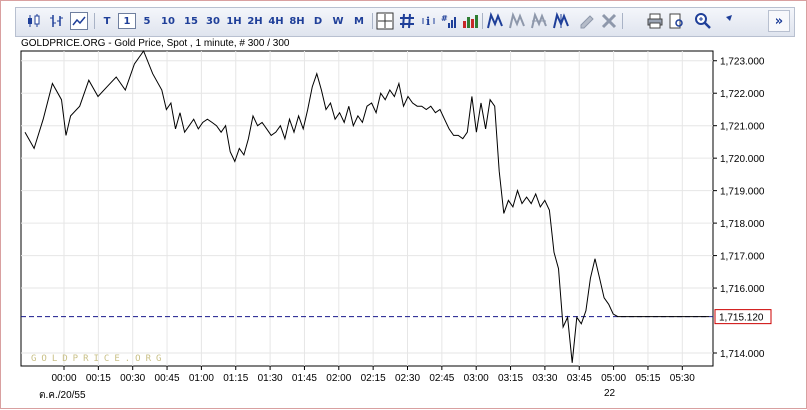  I want to click on x-tick-label: 00:45, so click(167, 378).